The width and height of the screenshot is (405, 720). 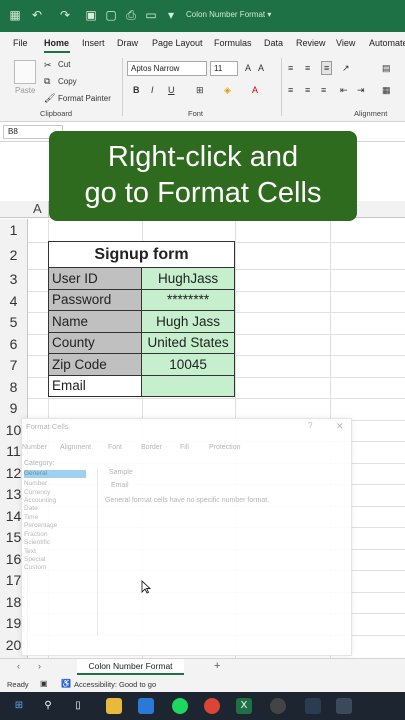 I want to click on tab-automate: Automate, so click(x=387, y=43).